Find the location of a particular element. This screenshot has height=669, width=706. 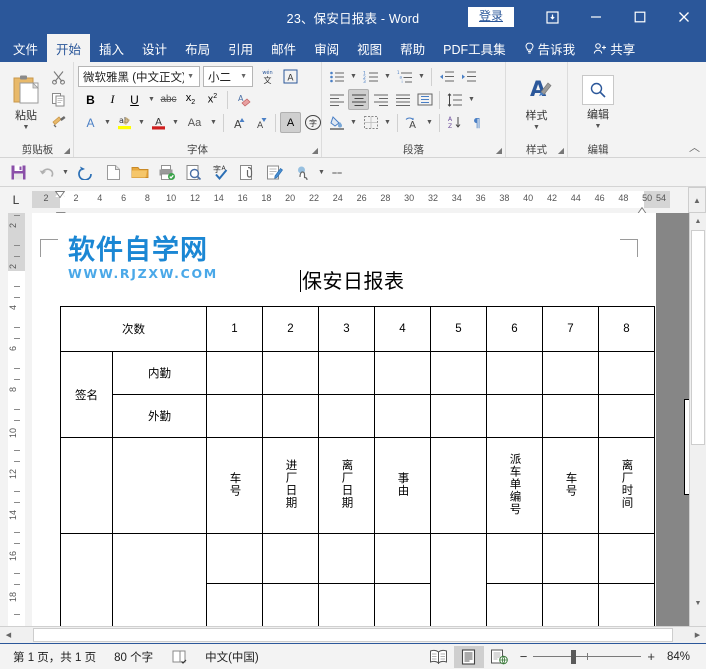

tab-references: 引用 is located at coordinates (240, 48).